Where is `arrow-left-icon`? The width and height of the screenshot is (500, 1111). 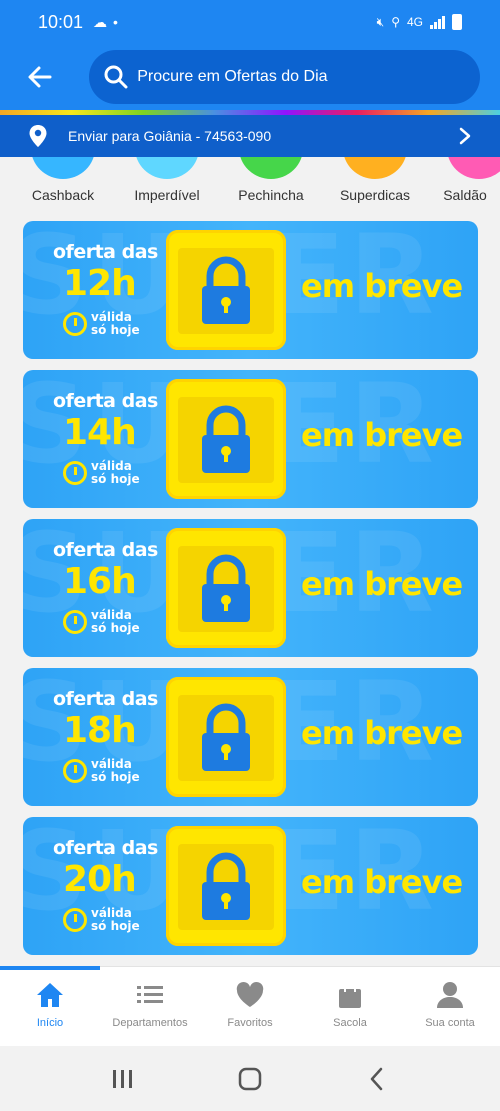
arrow-left-icon is located at coordinates (40, 77).